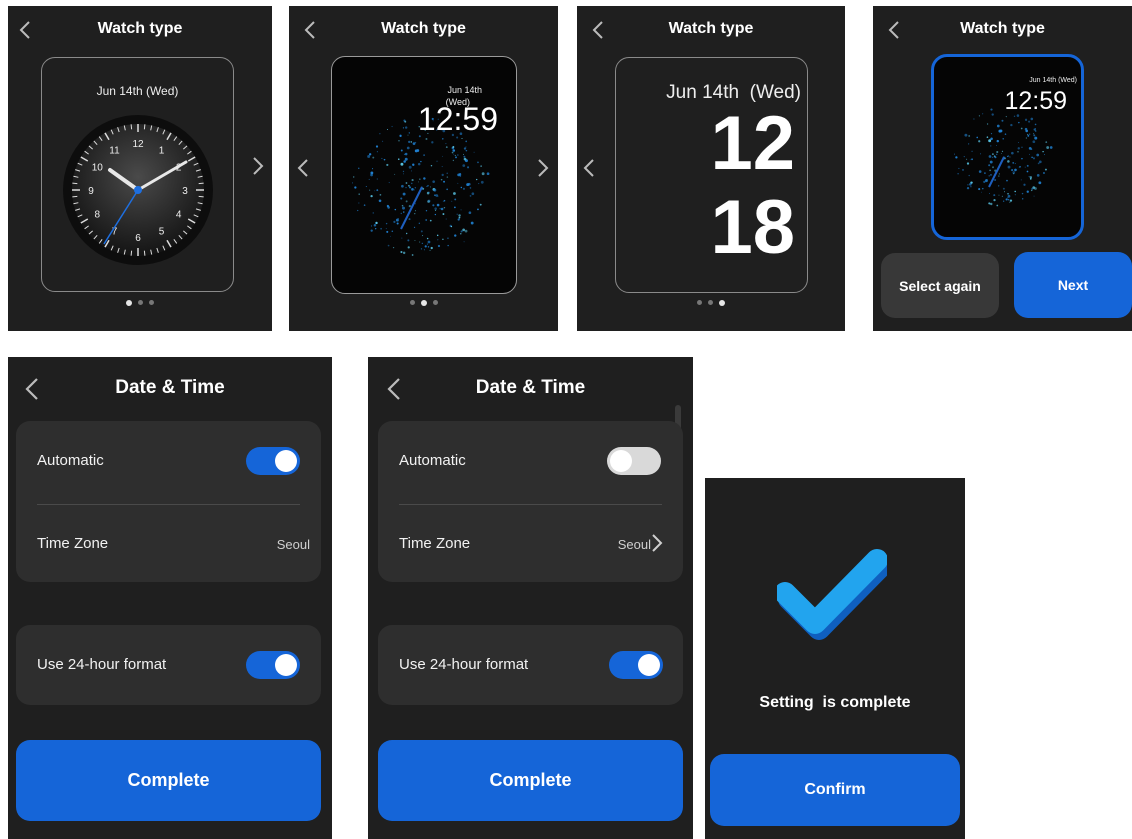 The height and width of the screenshot is (839, 1132). I want to click on chevron-right-icon, so click(657, 543).